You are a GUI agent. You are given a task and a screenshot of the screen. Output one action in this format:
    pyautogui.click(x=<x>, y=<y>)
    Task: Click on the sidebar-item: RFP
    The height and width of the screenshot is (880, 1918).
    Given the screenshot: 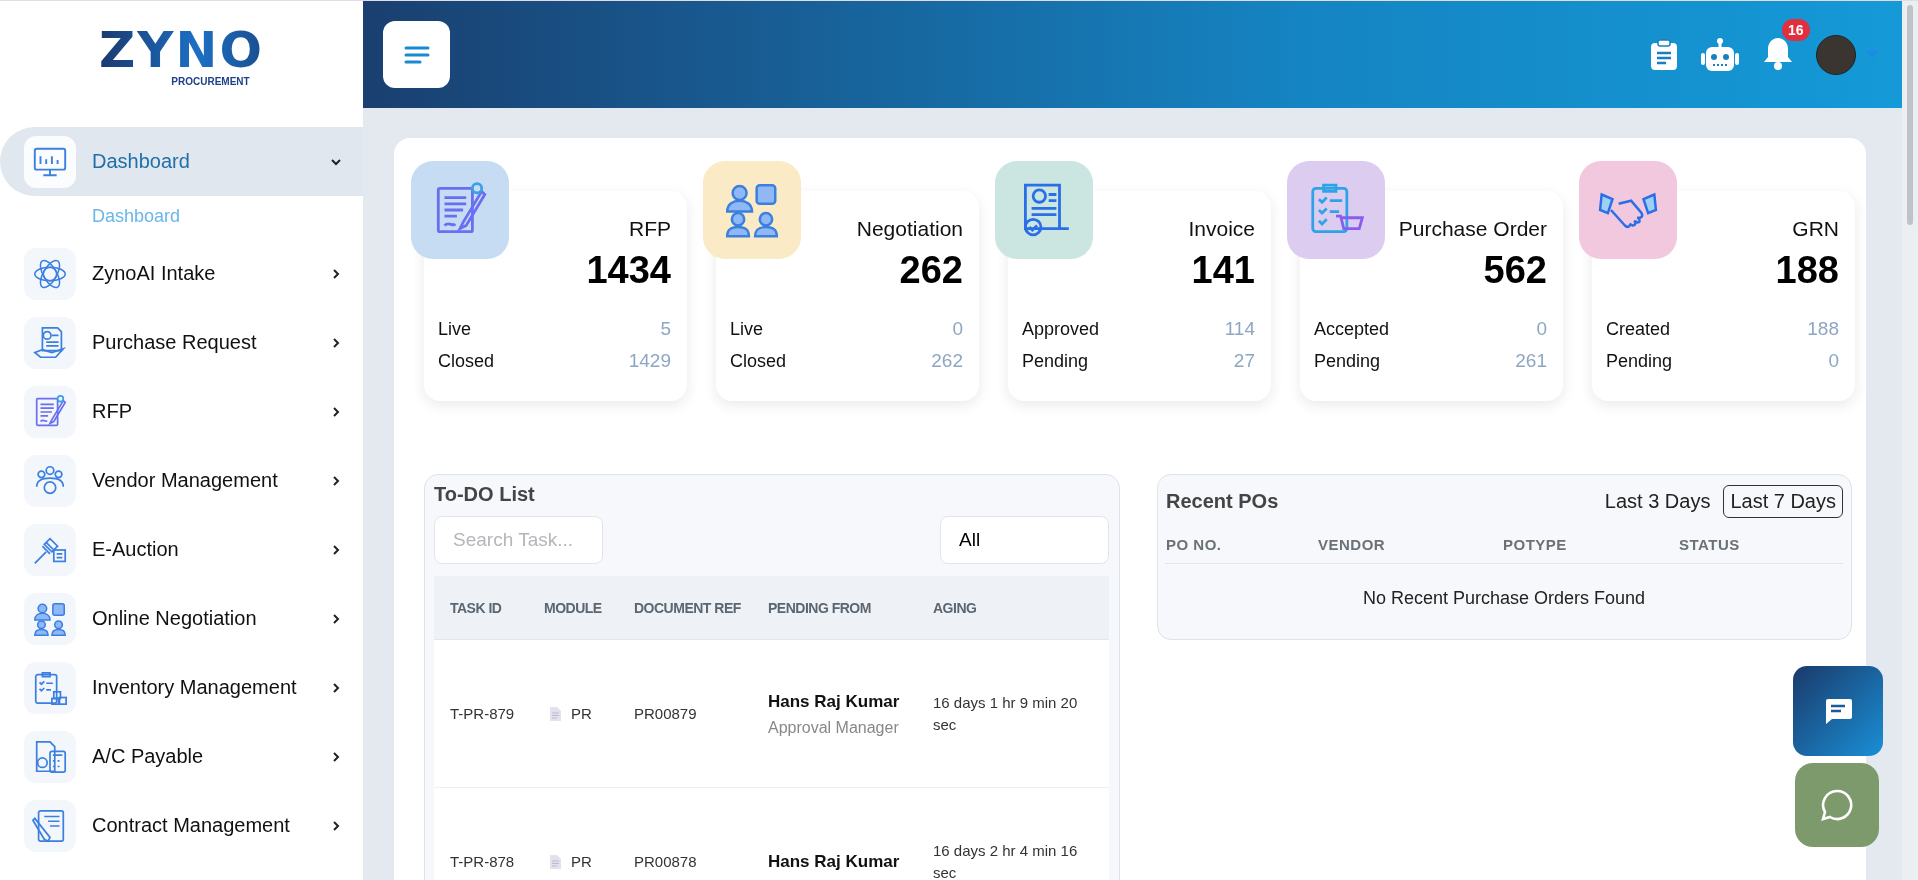 What is the action you would take?
    pyautogui.click(x=181, y=411)
    